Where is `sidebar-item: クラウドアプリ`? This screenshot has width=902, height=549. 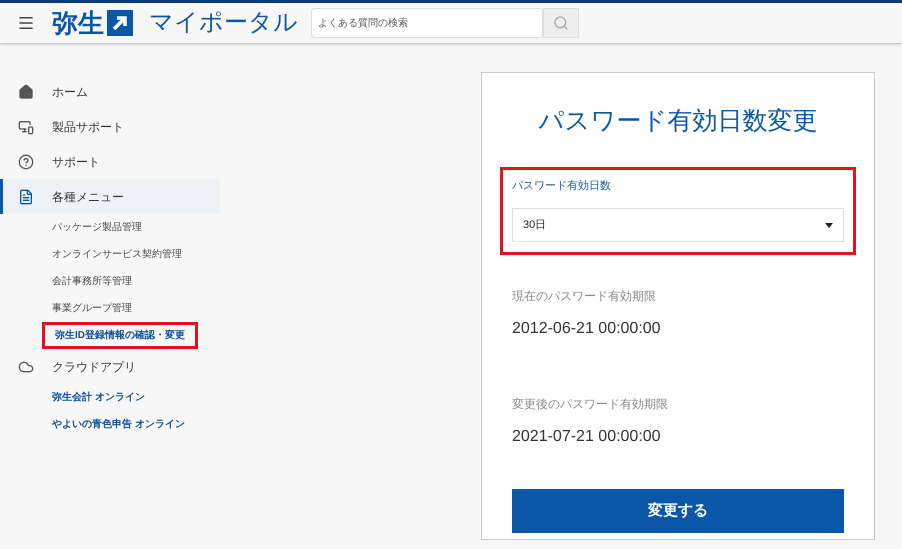 sidebar-item: クラウドアプリ is located at coordinates (110, 366).